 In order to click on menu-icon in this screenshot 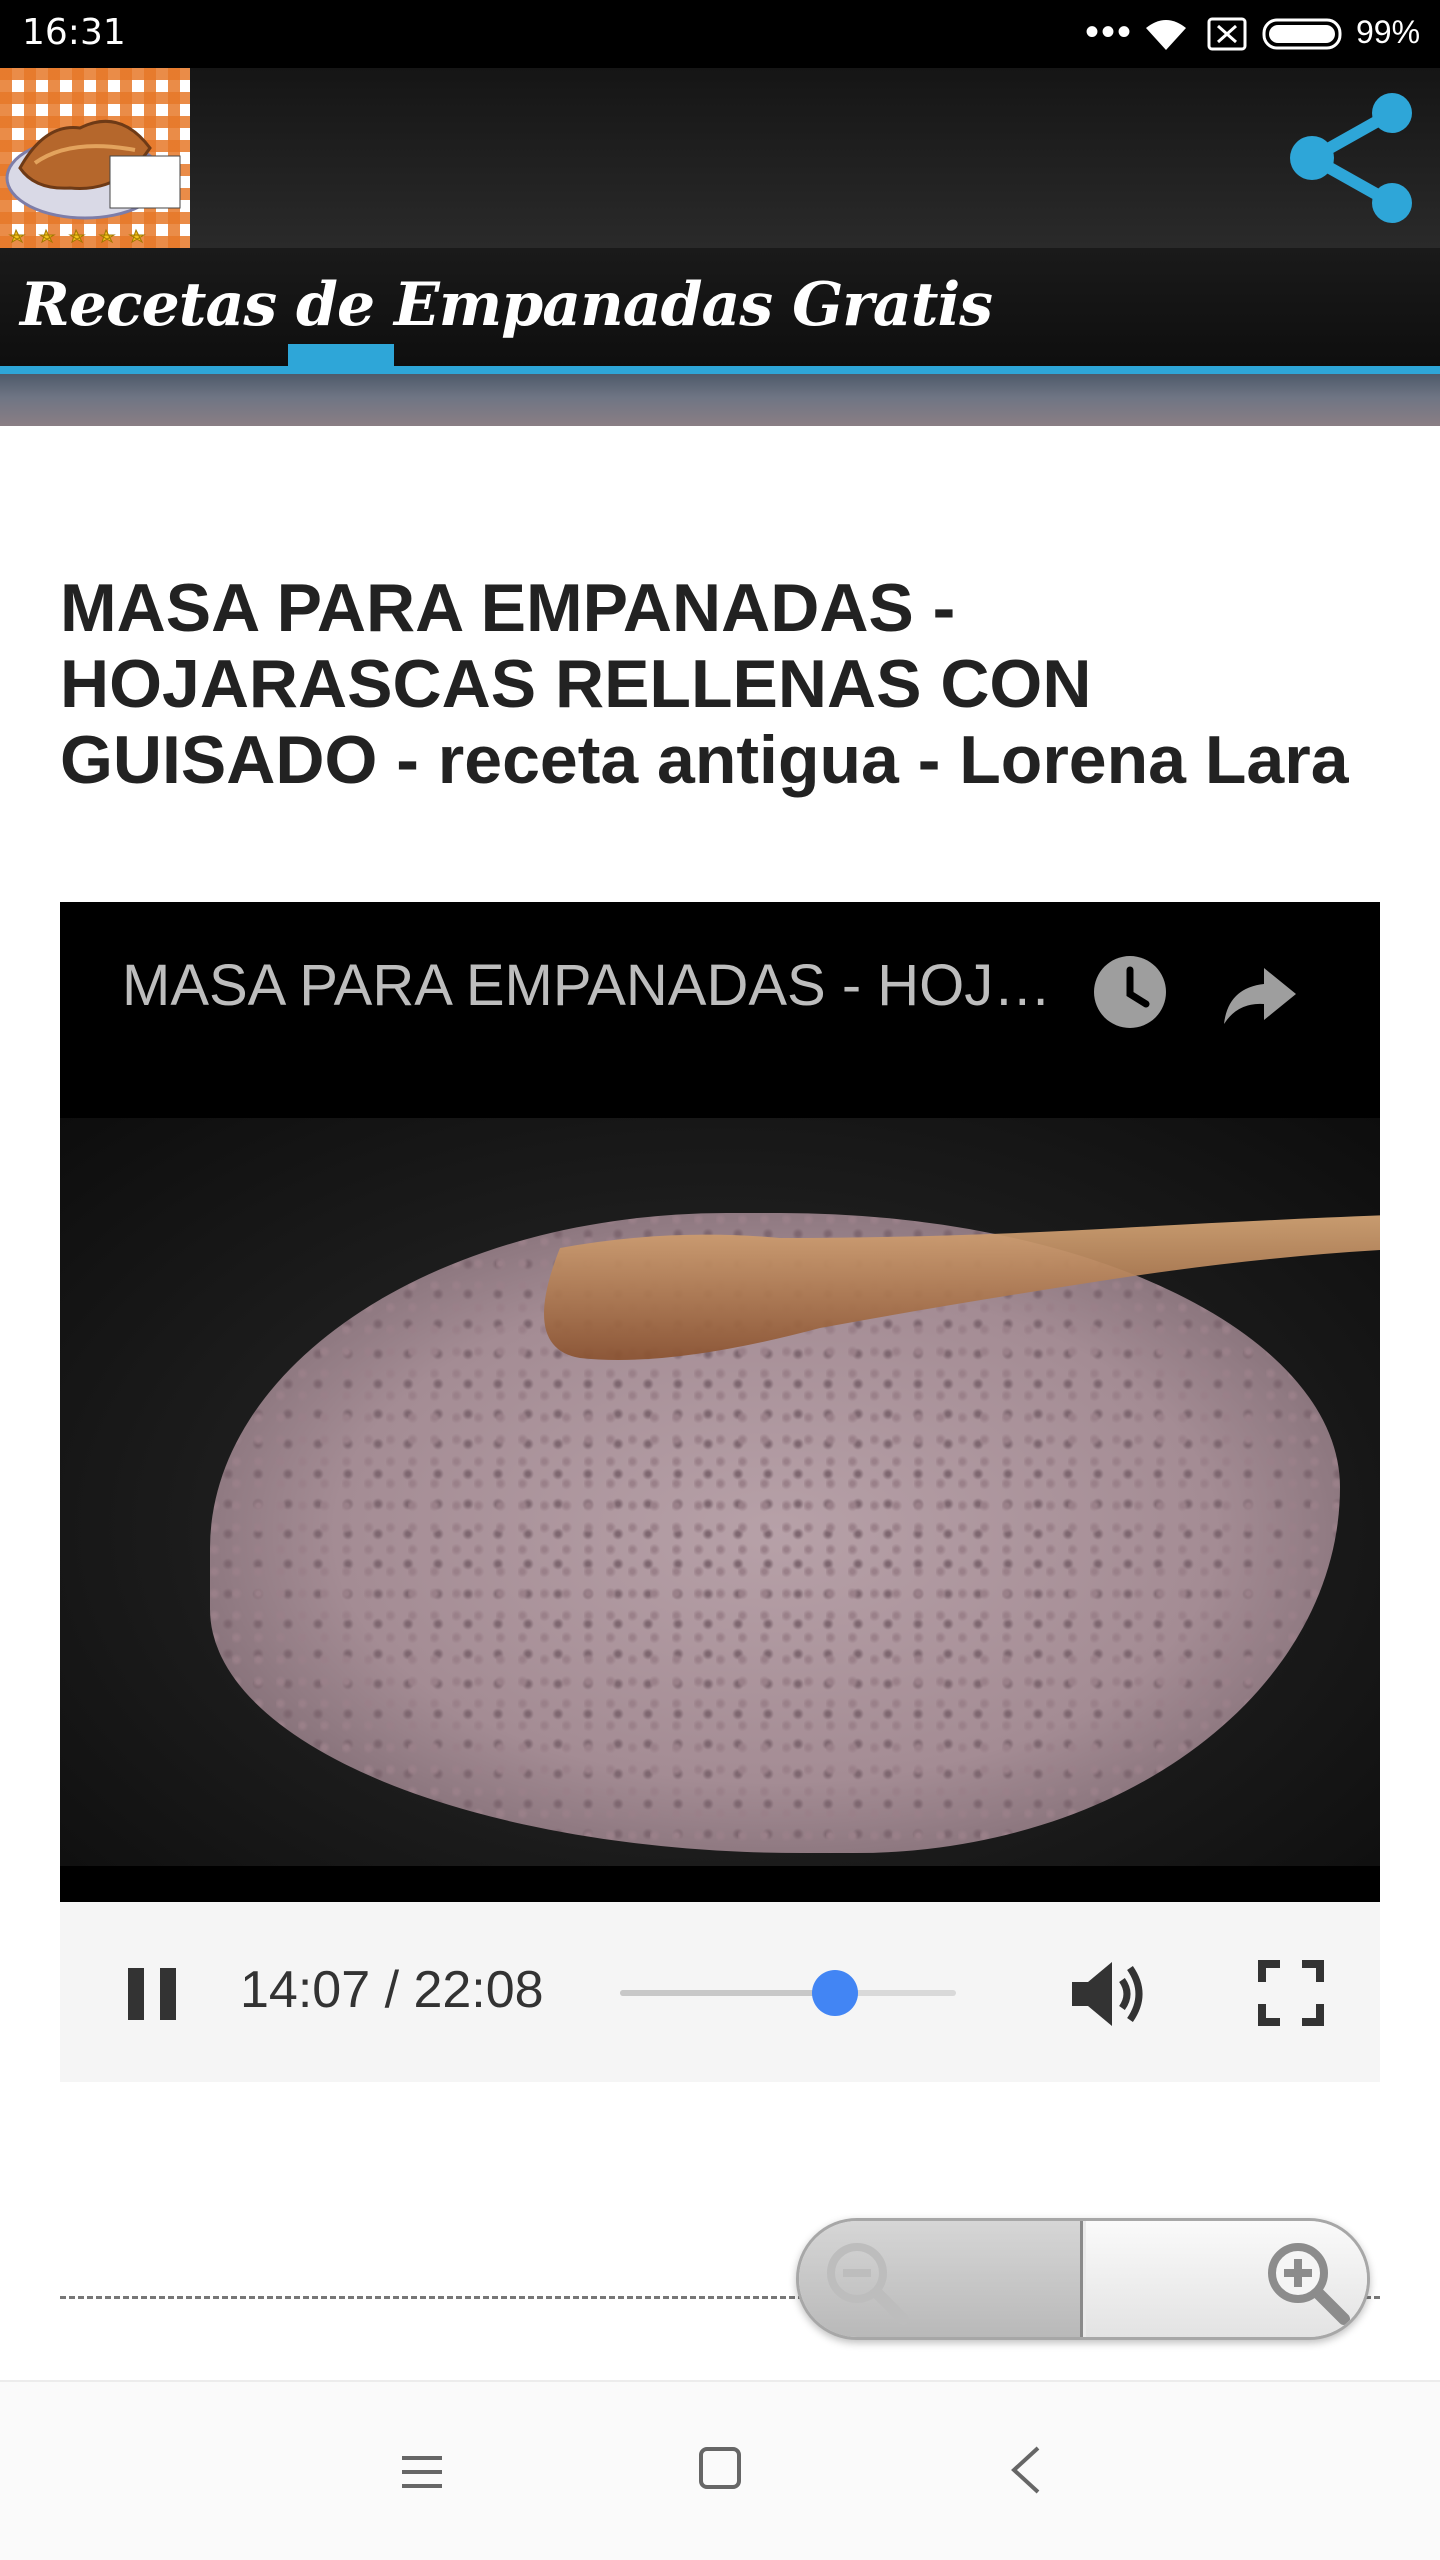, I will do `click(422, 2472)`.